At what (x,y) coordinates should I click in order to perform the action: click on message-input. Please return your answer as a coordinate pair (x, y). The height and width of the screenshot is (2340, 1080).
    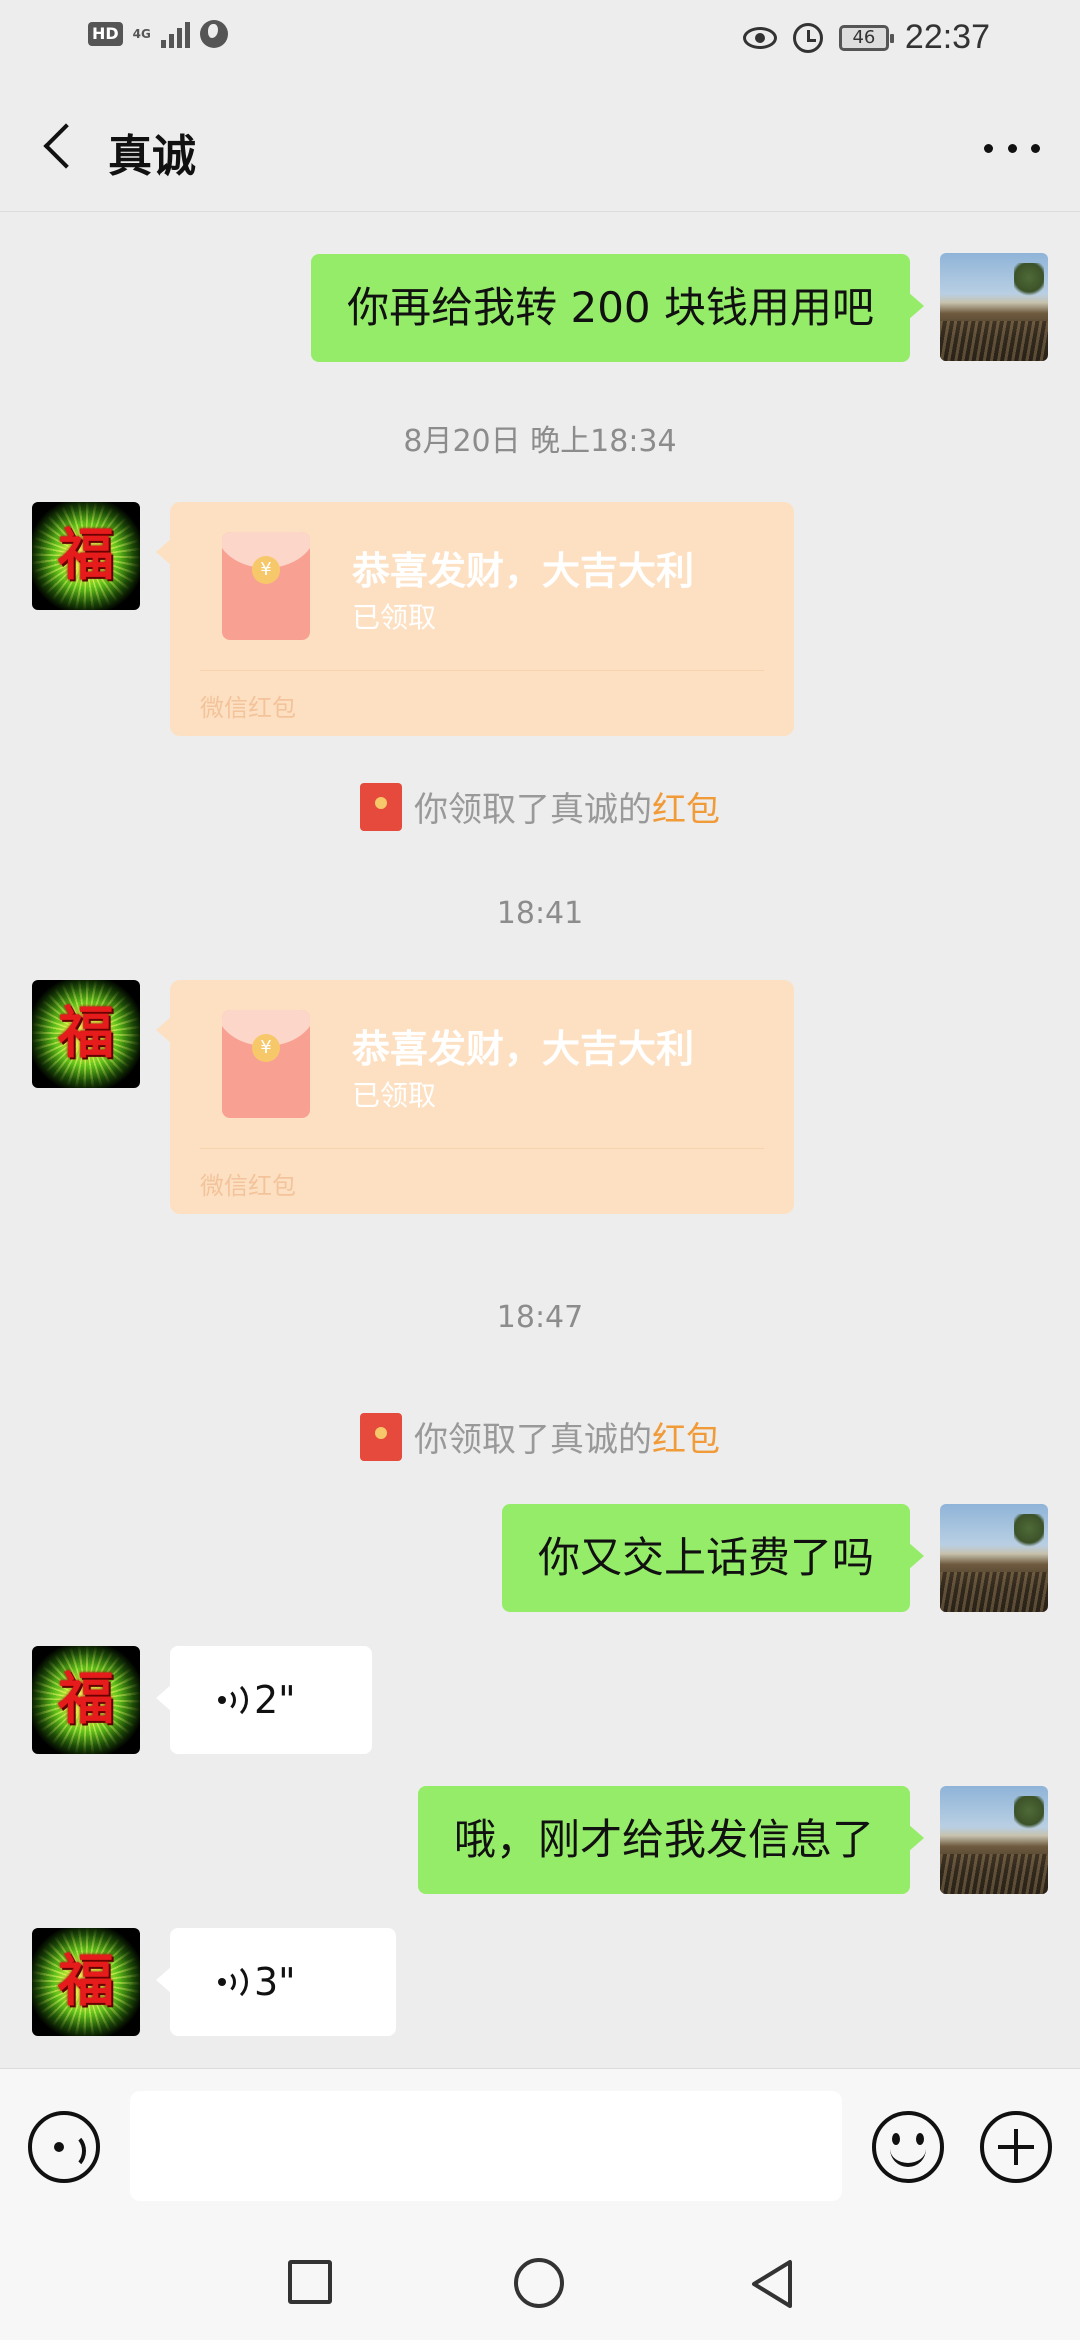
    Looking at the image, I should click on (486, 2146).